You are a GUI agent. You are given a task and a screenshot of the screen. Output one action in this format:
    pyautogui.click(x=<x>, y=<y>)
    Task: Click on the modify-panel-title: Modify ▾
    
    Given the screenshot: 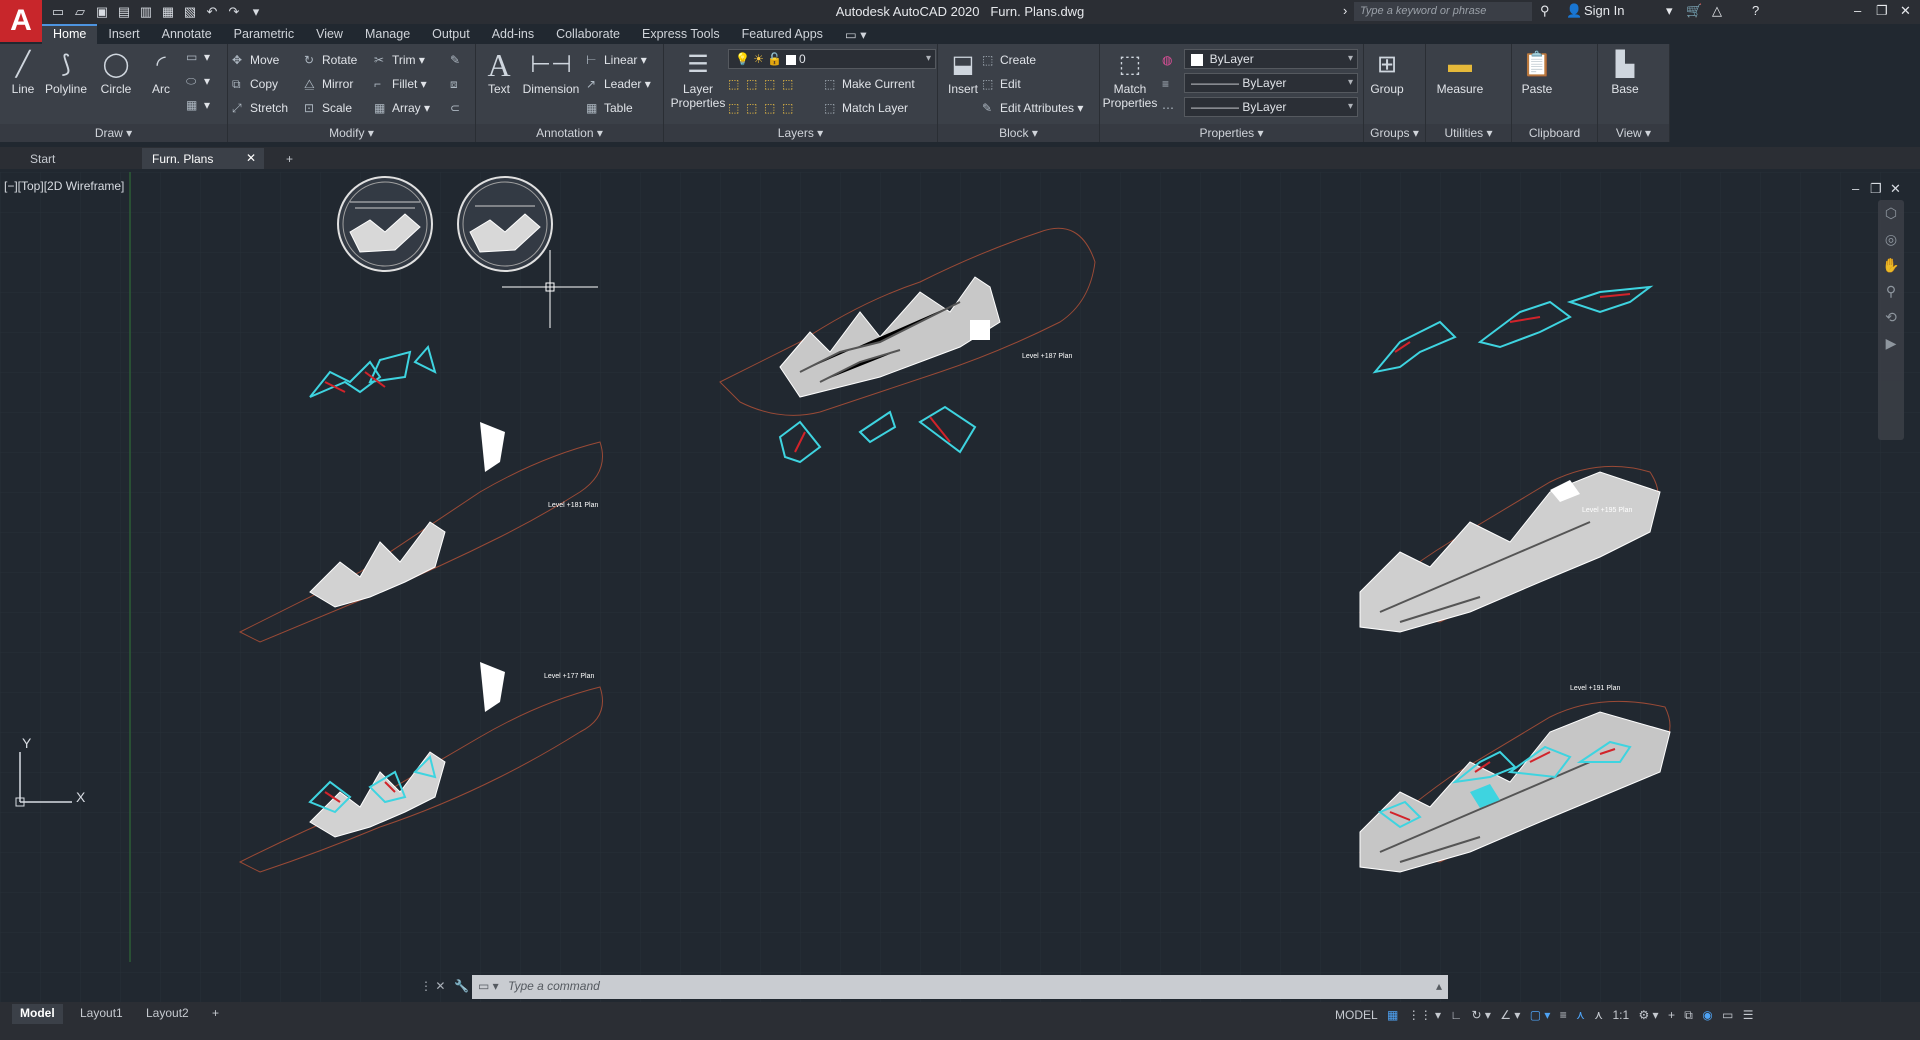 What is the action you would take?
    pyautogui.click(x=351, y=133)
    